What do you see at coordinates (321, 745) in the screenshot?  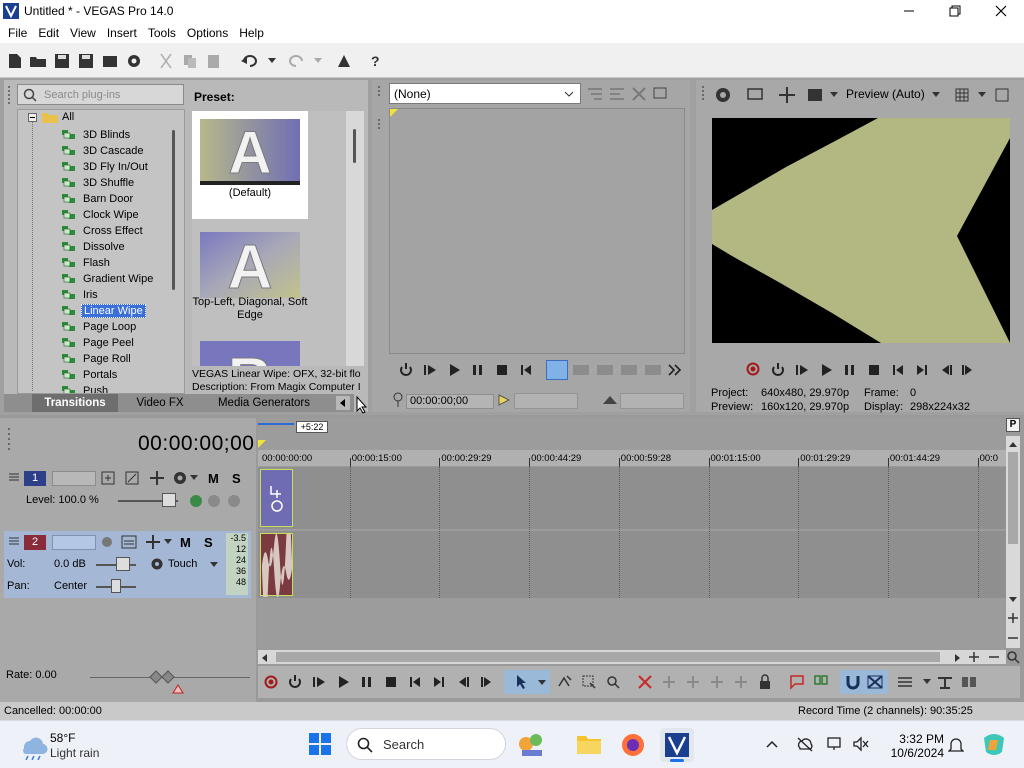 I see `windows-start-icon` at bounding box center [321, 745].